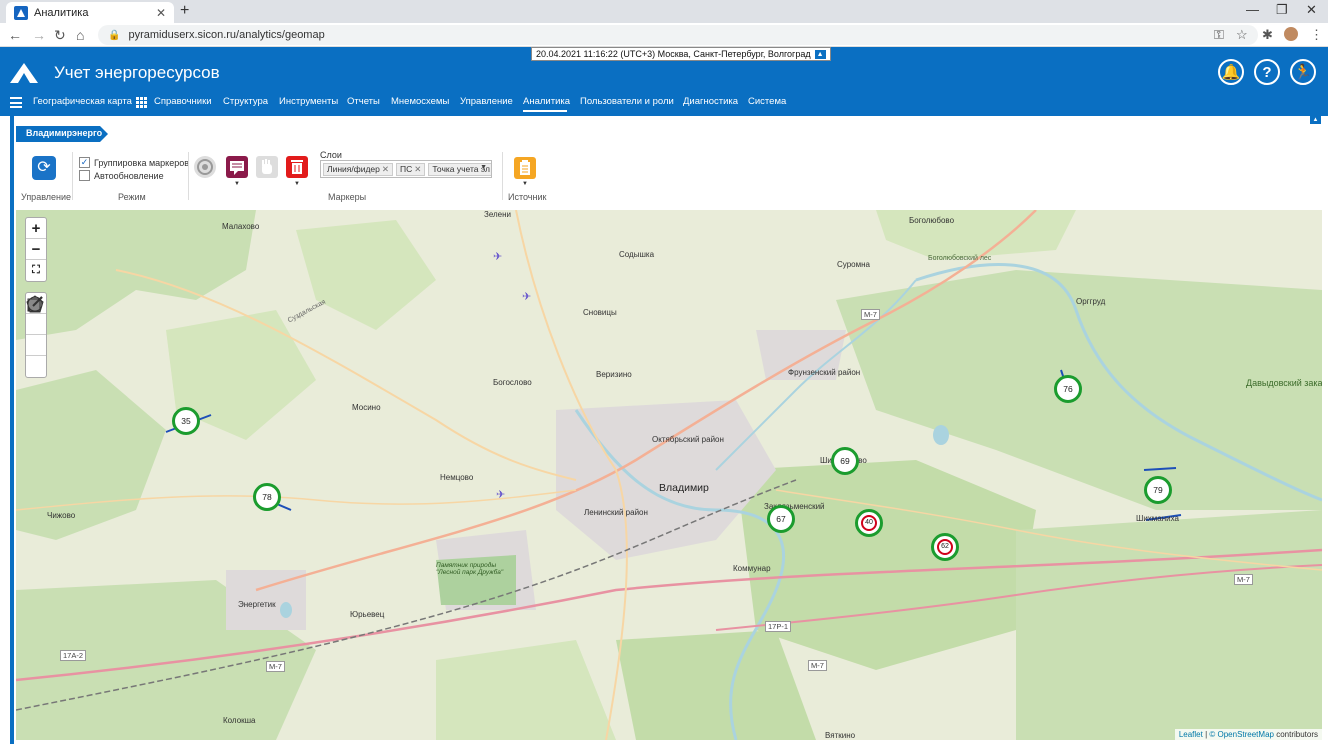  Describe the element at coordinates (205, 167) in the screenshot. I see `locate-target-button` at that location.